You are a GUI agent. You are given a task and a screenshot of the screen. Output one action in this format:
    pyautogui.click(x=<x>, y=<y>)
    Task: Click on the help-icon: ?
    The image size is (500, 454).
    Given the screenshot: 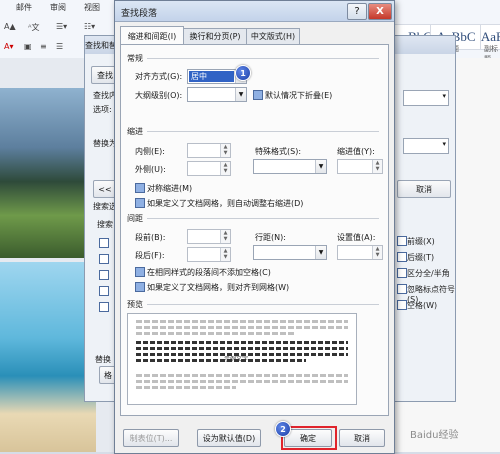 What is the action you would take?
    pyautogui.click(x=357, y=11)
    